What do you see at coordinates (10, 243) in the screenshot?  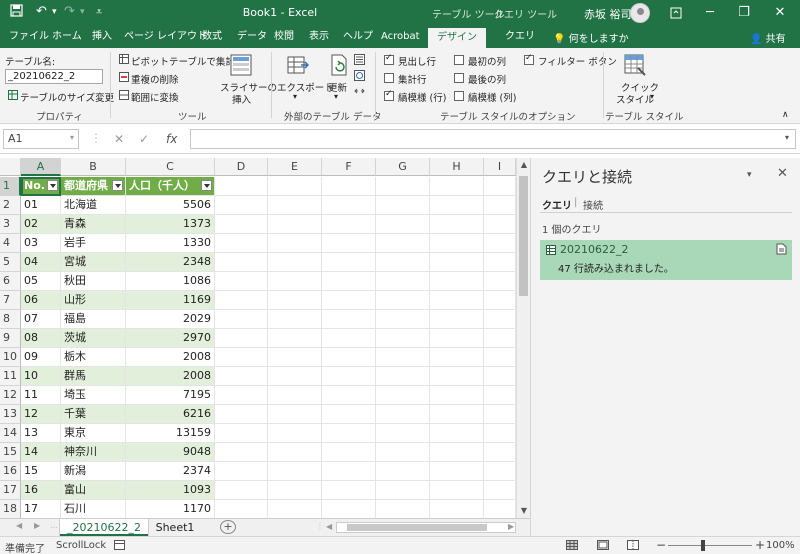 I see `row-header-4: 4` at bounding box center [10, 243].